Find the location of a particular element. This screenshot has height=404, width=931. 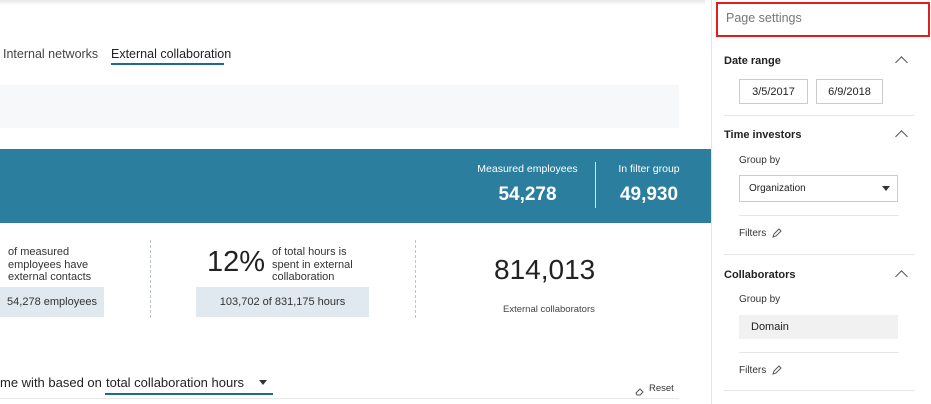

eraser-icon is located at coordinates (640, 389).